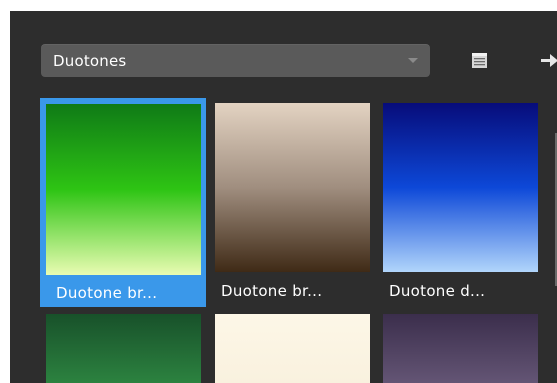 The image size is (557, 383). Describe the element at coordinates (549, 60) in the screenshot. I see `arrow-right-icon` at that location.